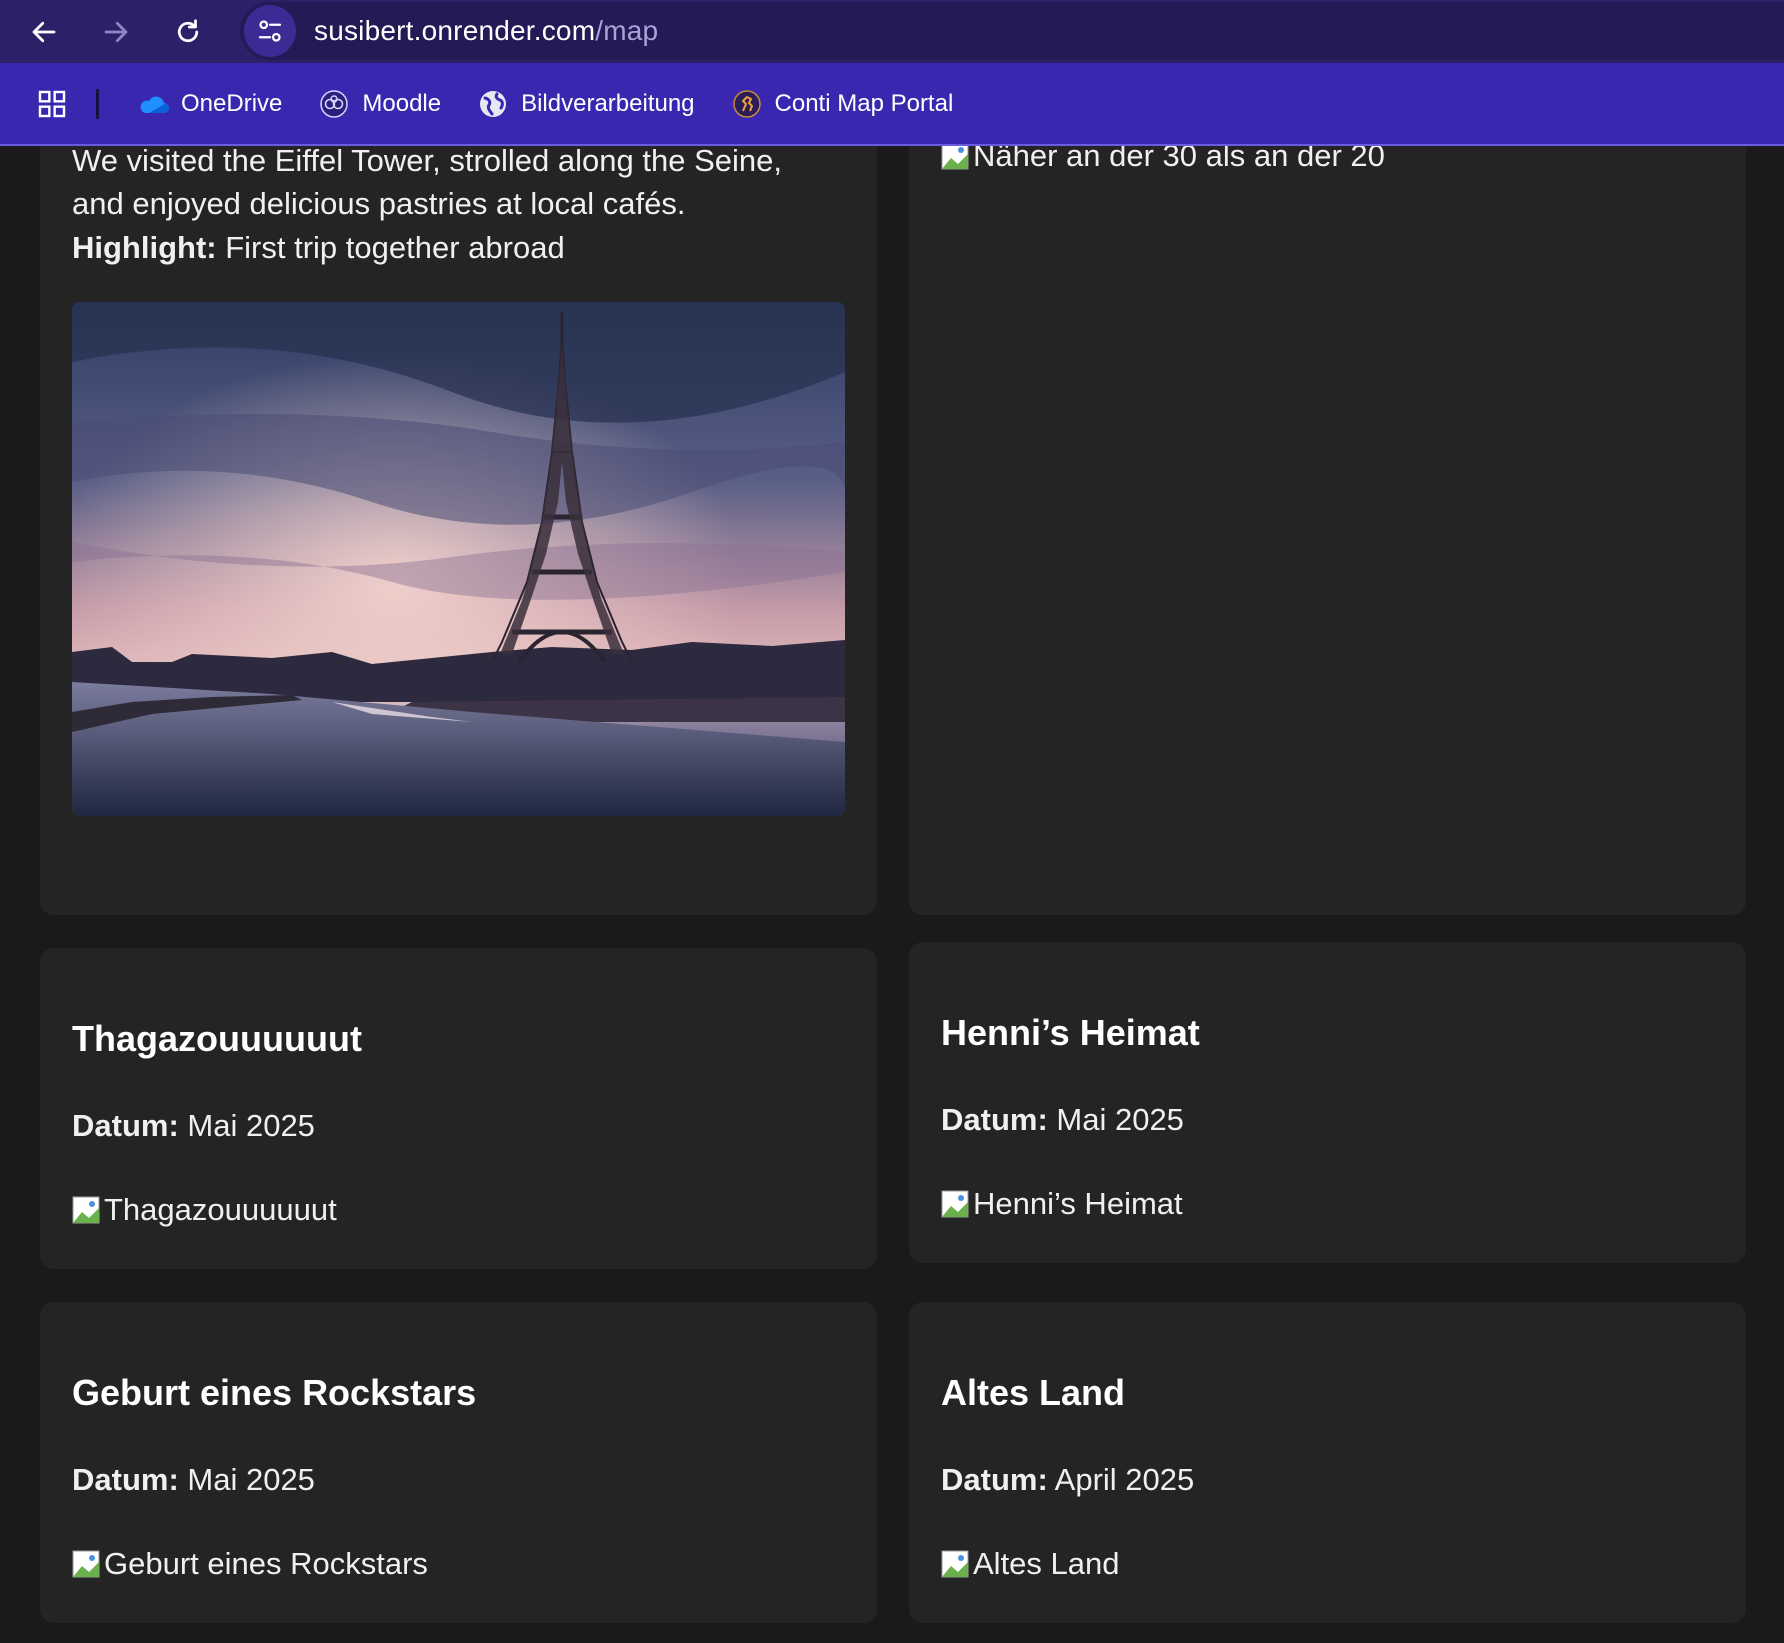 This screenshot has width=1784, height=1643. Describe the element at coordinates (455, 30) in the screenshot. I see `url-host: susibert.onrender.com` at that location.